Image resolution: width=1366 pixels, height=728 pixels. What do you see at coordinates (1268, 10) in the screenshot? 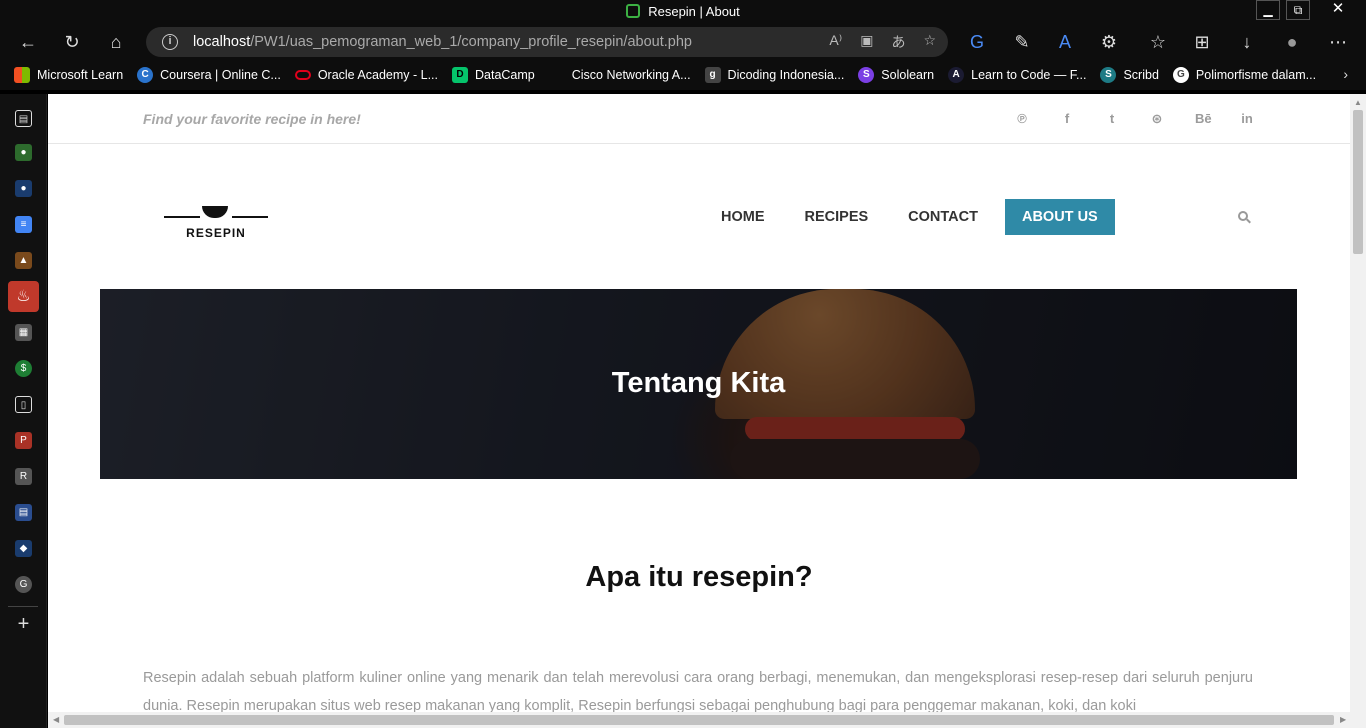
I see `minimize-button: ▁` at bounding box center [1268, 10].